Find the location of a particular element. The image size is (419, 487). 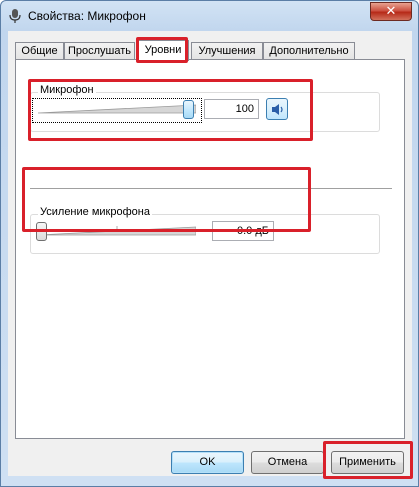

microphone-label: Микрофон is located at coordinates (67, 90).